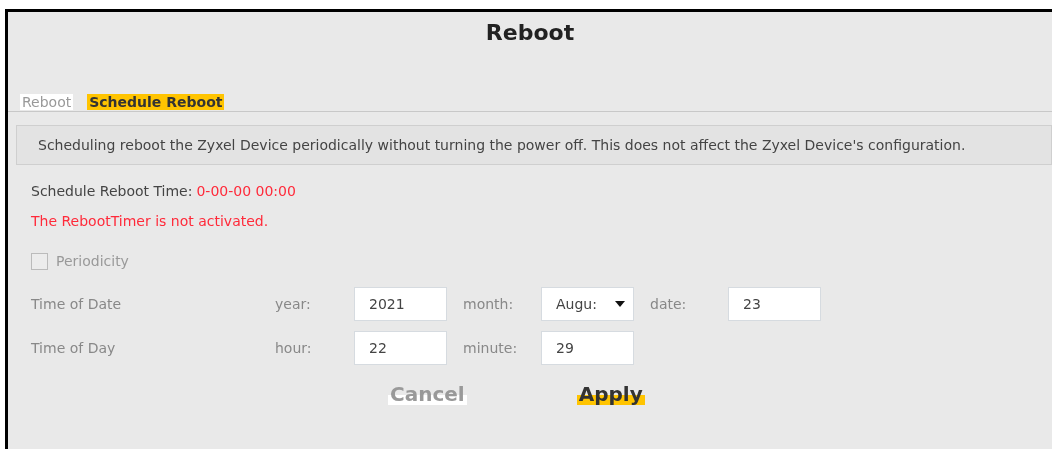 This screenshot has width=1052, height=449. Describe the element at coordinates (77, 304) in the screenshot. I see `row-label: Time of Date` at that location.